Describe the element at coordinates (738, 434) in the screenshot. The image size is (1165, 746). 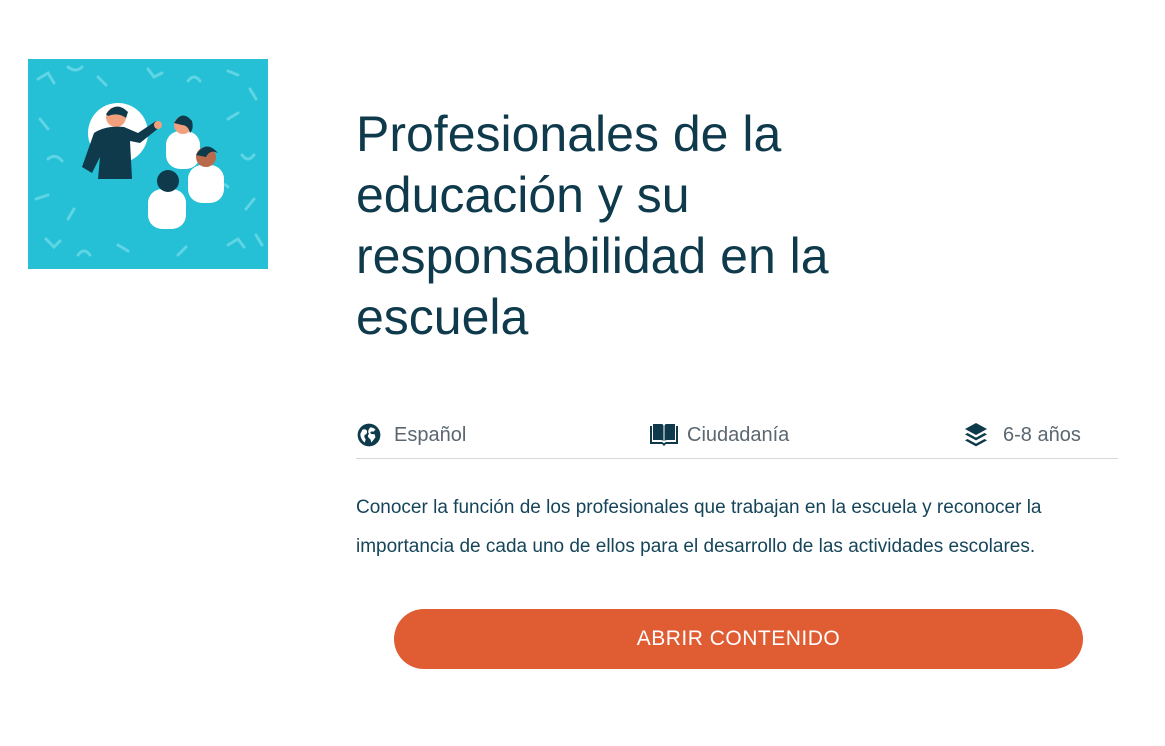
I see `meta-subject-label: Ciudadanía` at that location.